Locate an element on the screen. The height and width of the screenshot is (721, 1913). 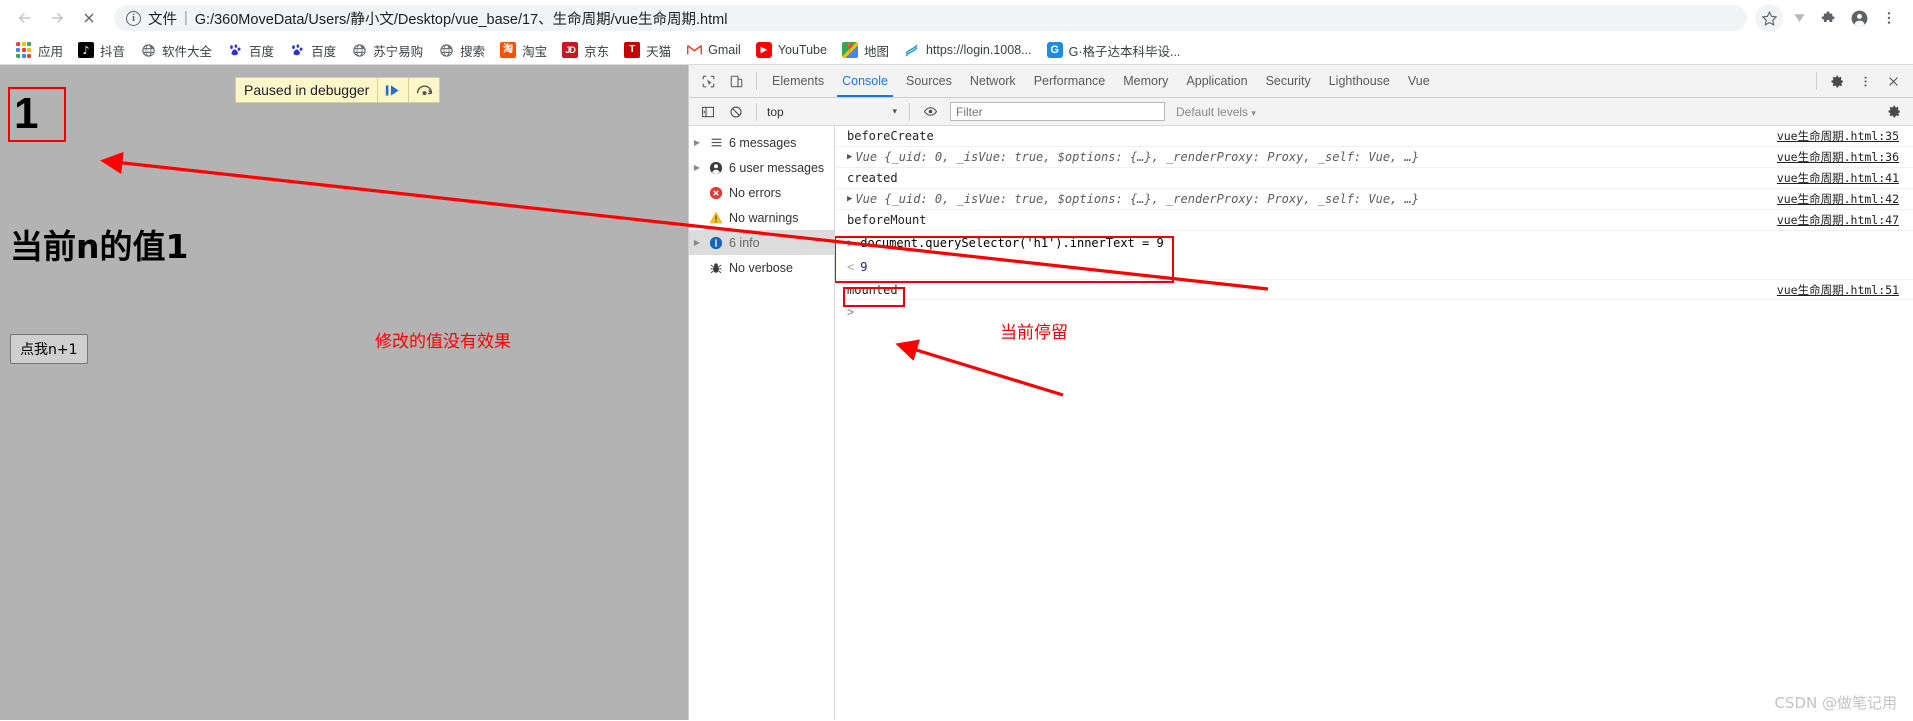
bookmark-star-icon is located at coordinates (1769, 18).